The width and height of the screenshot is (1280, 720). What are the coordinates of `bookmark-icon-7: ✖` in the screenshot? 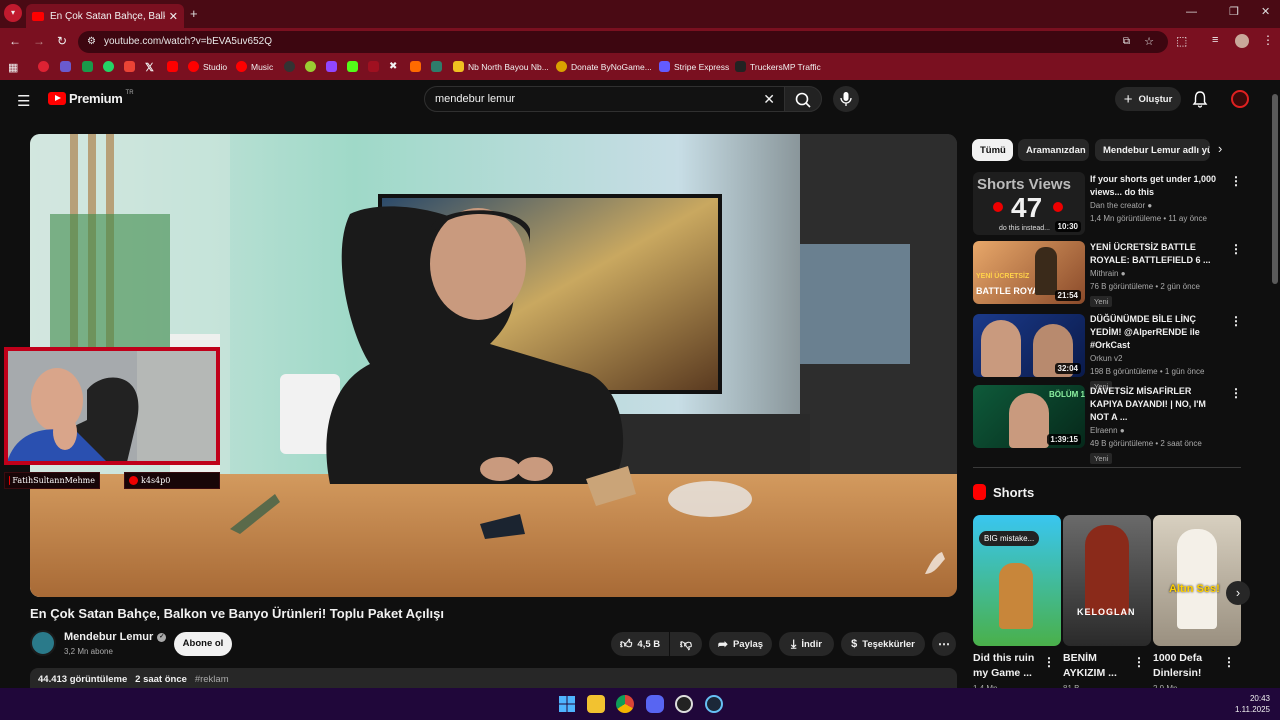 It's located at (393, 66).